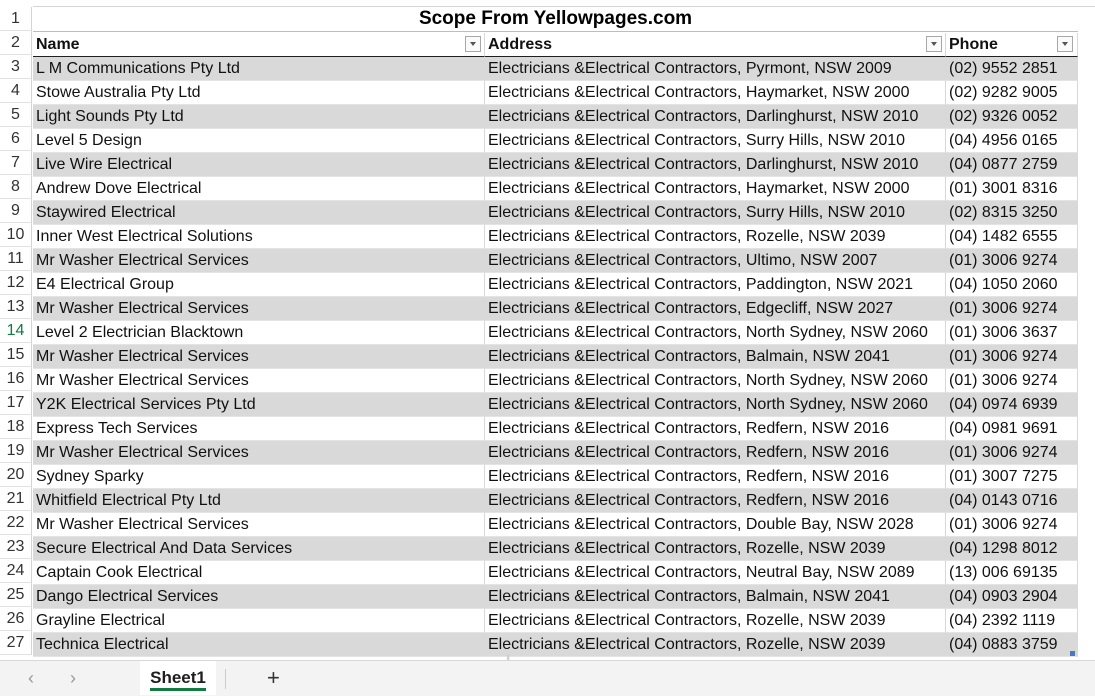 The height and width of the screenshot is (696, 1095). Describe the element at coordinates (16, 211) in the screenshot. I see `row-number: 9` at that location.